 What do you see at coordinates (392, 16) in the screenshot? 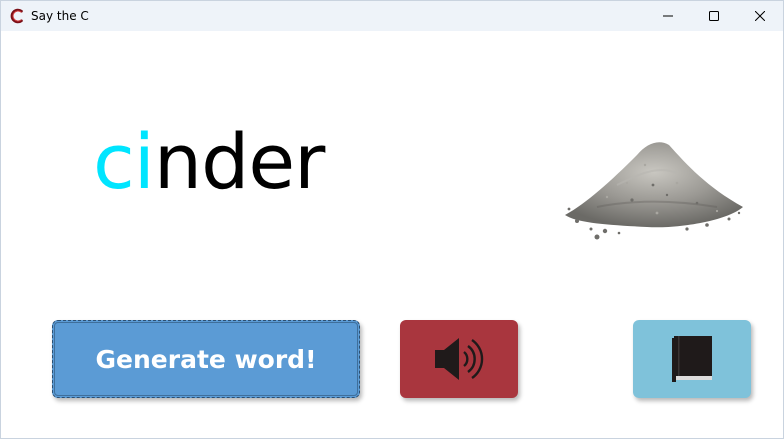
I see `title-bar: Say the C` at bounding box center [392, 16].